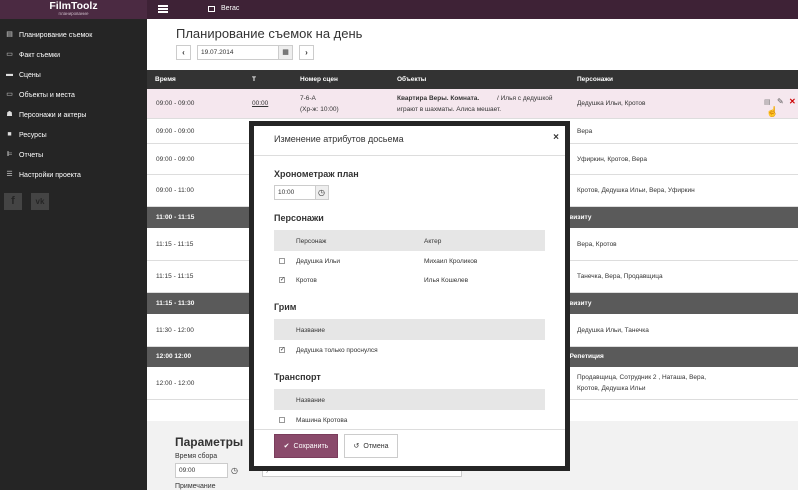 This screenshot has width=798, height=490. I want to click on sidebar-item-label: Планирование съемок, so click(56, 35).